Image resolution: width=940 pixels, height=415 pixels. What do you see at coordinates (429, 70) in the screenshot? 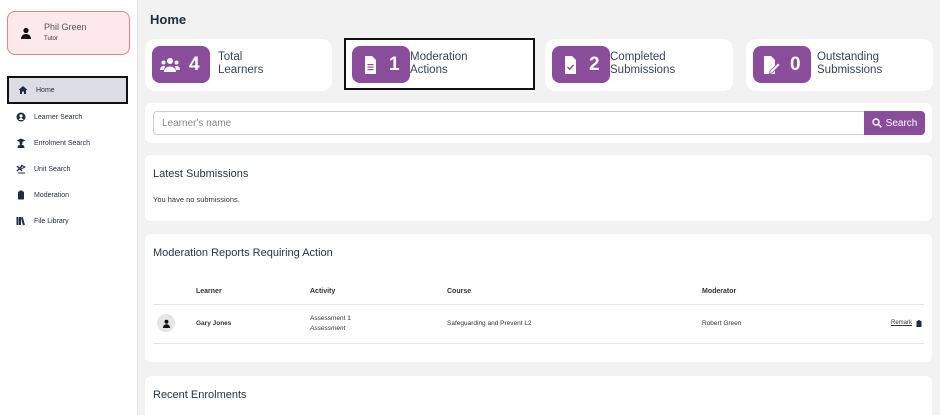
I see `stat-label-line2: Actions` at bounding box center [429, 70].